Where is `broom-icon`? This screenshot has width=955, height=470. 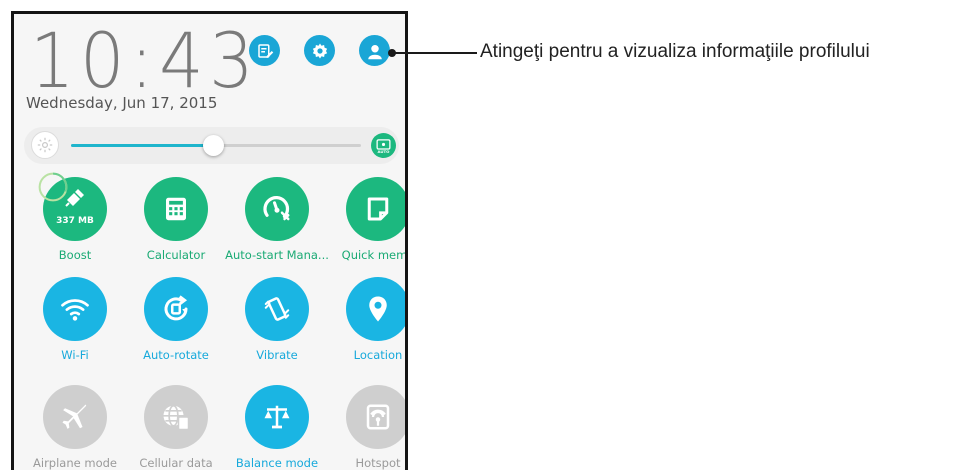 broom-icon is located at coordinates (74, 198).